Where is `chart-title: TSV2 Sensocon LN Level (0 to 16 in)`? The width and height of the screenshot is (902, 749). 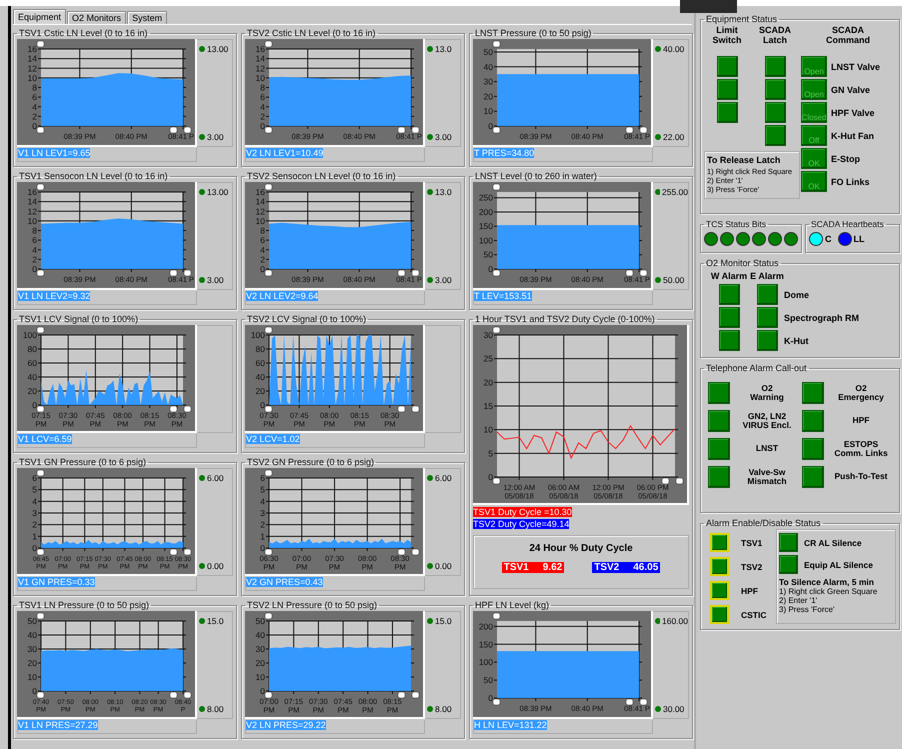 chart-title: TSV2 Sensocon LN Level (0 to 16 in) is located at coordinates (321, 176).